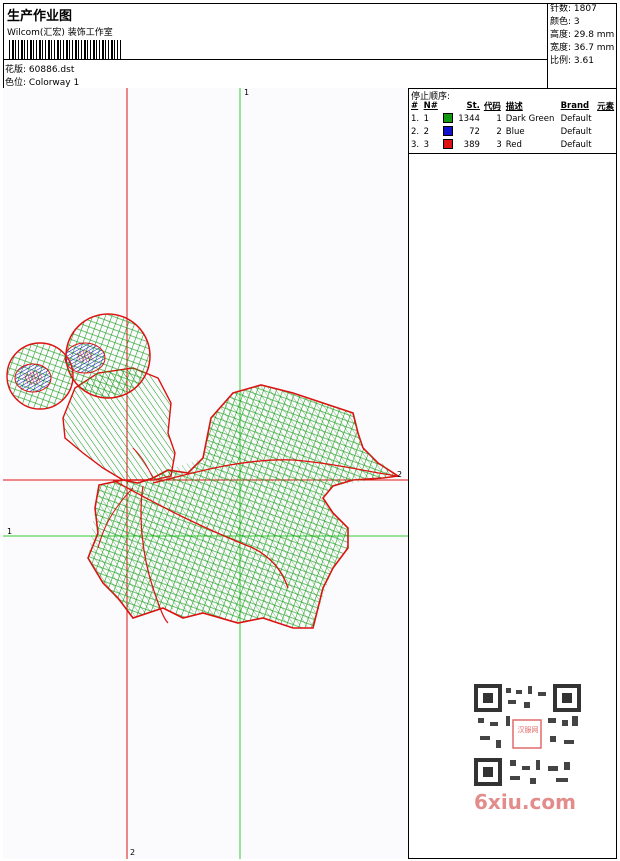 This screenshot has height=861, width=620. Describe the element at coordinates (40, 16) in the screenshot. I see `page-title: 生产作业图` at that location.